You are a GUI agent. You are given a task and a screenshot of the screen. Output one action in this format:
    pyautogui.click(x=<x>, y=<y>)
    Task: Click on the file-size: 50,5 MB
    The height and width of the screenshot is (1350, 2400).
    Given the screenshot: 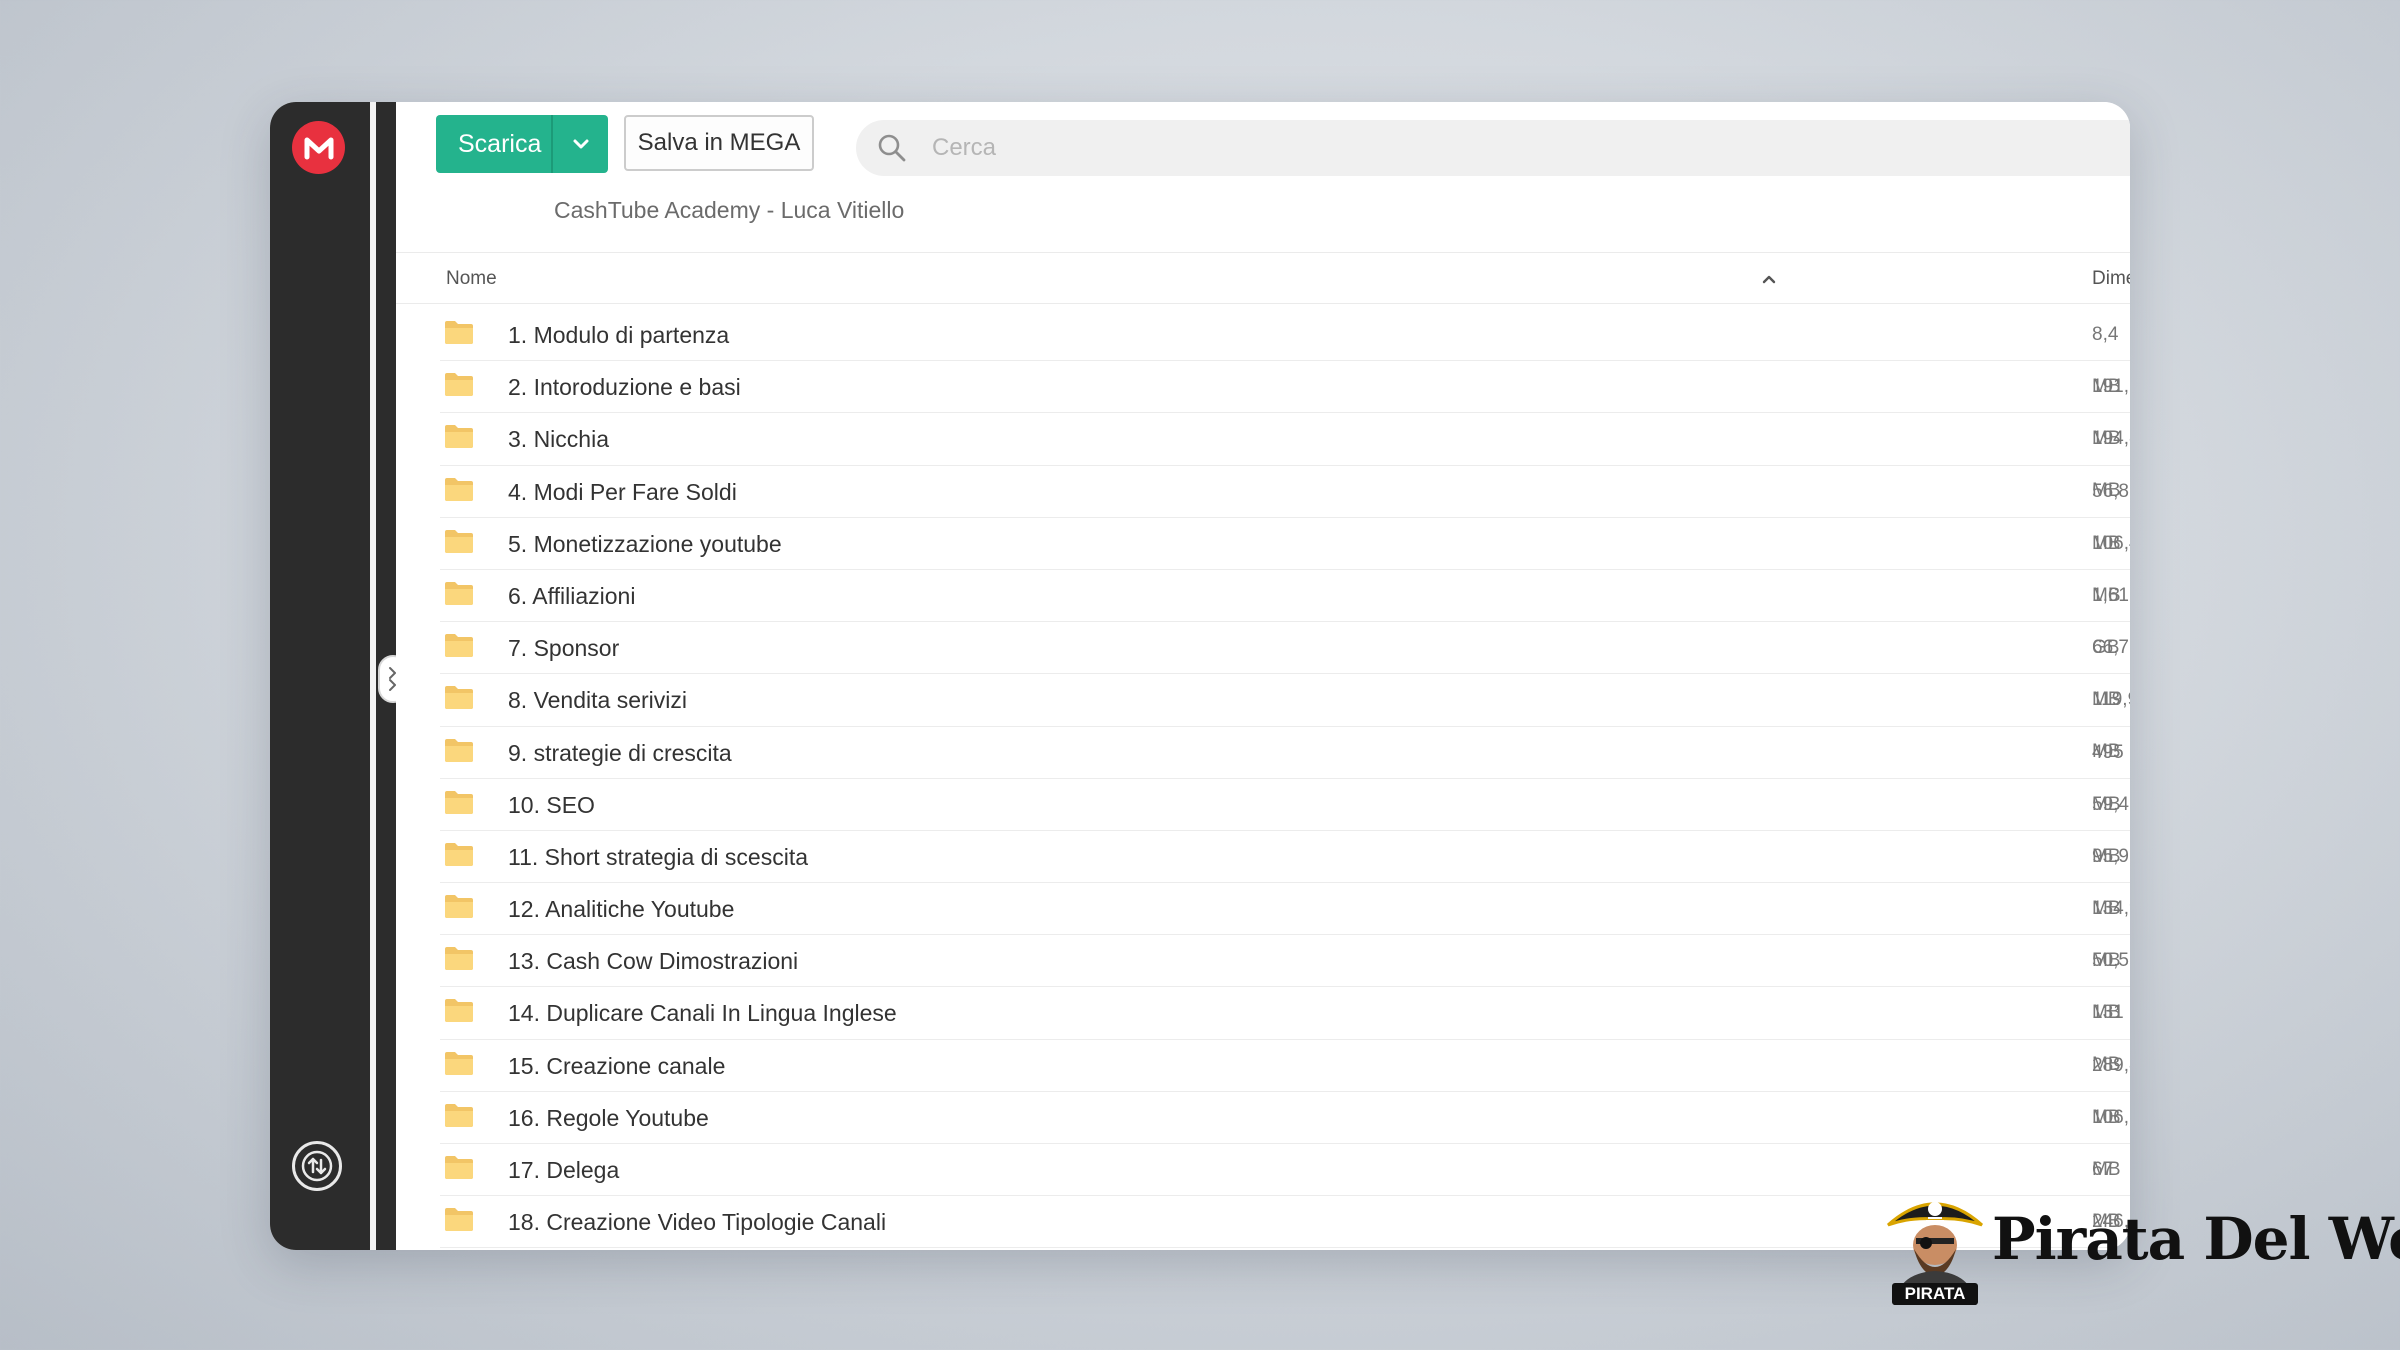 What is the action you would take?
    pyautogui.click(x=2110, y=987)
    